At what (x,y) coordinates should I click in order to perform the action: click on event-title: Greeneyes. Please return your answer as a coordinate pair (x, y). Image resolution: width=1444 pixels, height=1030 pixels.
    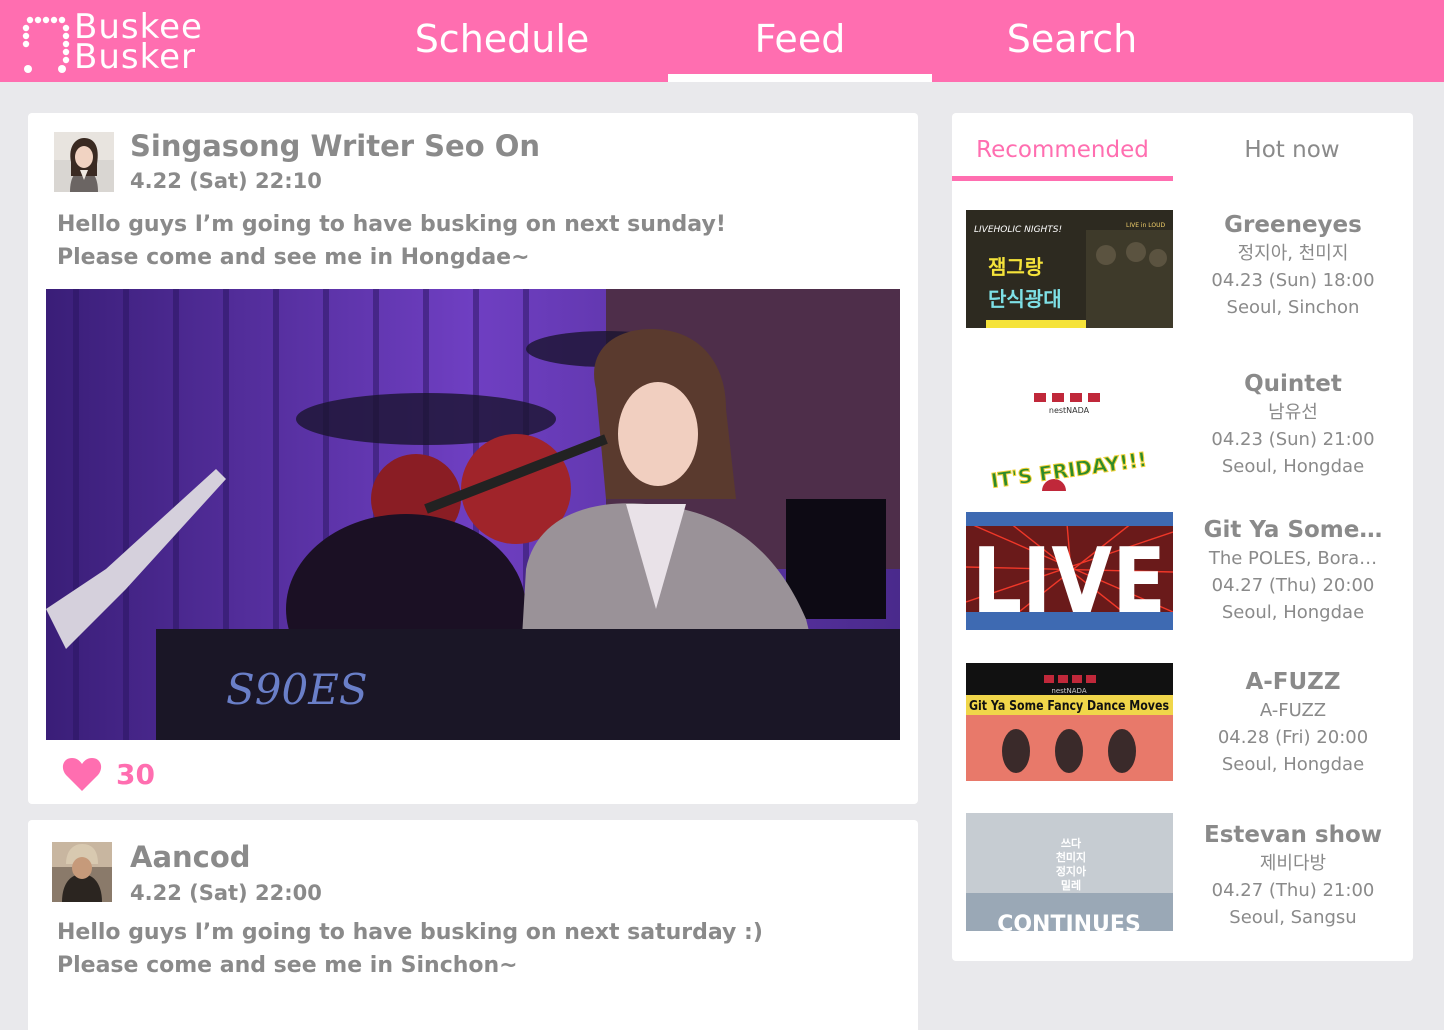
    Looking at the image, I should click on (1293, 225).